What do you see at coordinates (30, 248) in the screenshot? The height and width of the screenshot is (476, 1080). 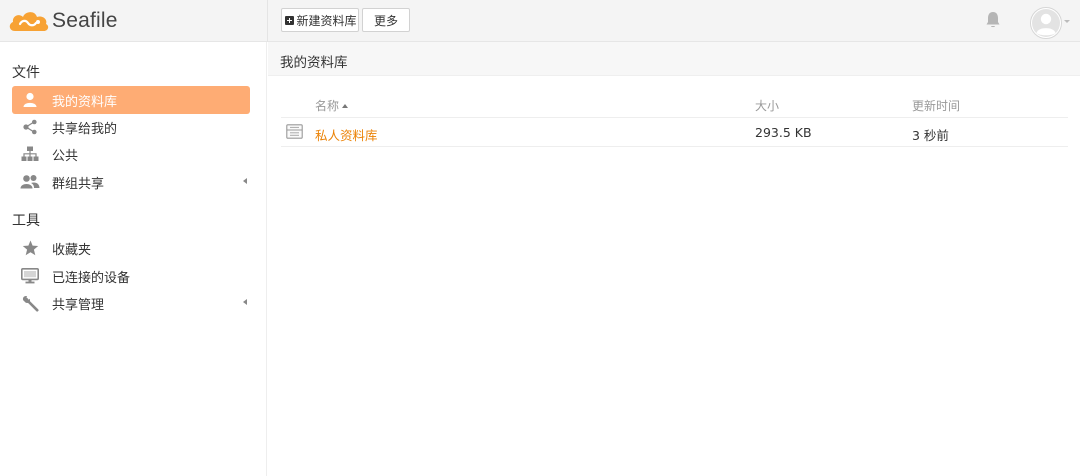 I see `star-icon` at bounding box center [30, 248].